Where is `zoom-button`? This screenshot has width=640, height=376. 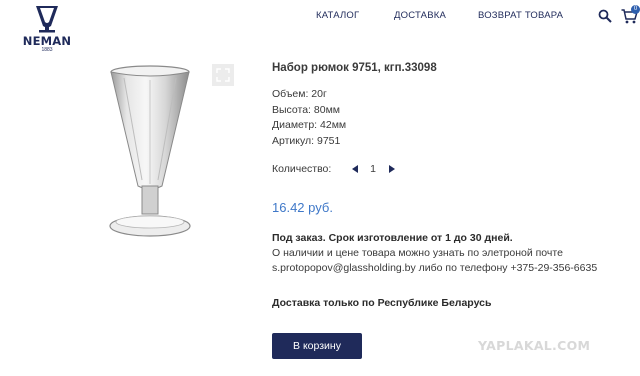 zoom-button is located at coordinates (223, 75).